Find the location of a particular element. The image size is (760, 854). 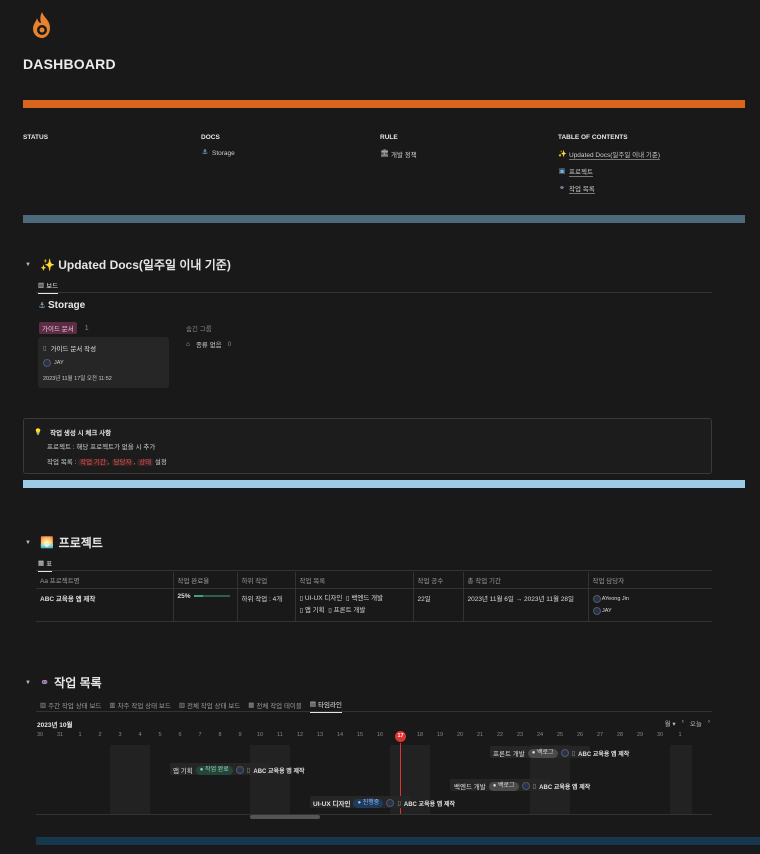

no-type-label: 종류 없음 is located at coordinates (208, 345).